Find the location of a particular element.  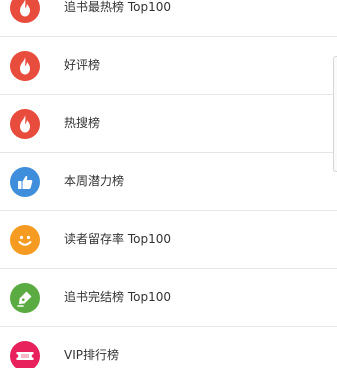

ranking-item-label: 热搜榜 is located at coordinates (82, 123).